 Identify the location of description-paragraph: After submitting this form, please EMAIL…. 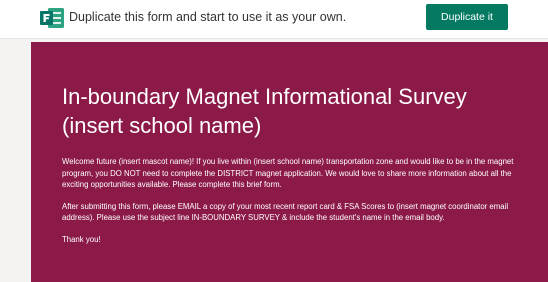
(285, 212).